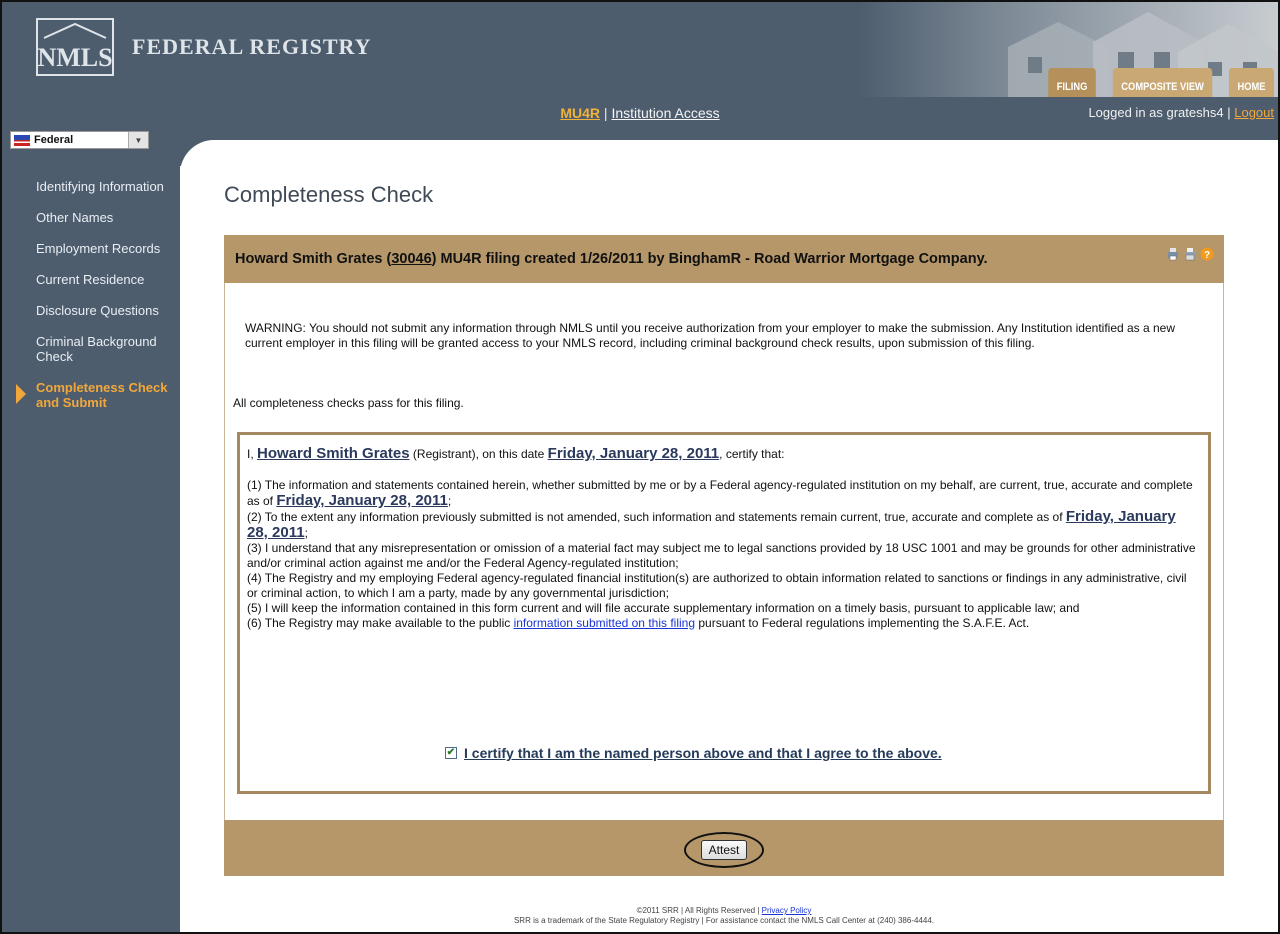  I want to click on statement-1-end: ;, so click(449, 501).